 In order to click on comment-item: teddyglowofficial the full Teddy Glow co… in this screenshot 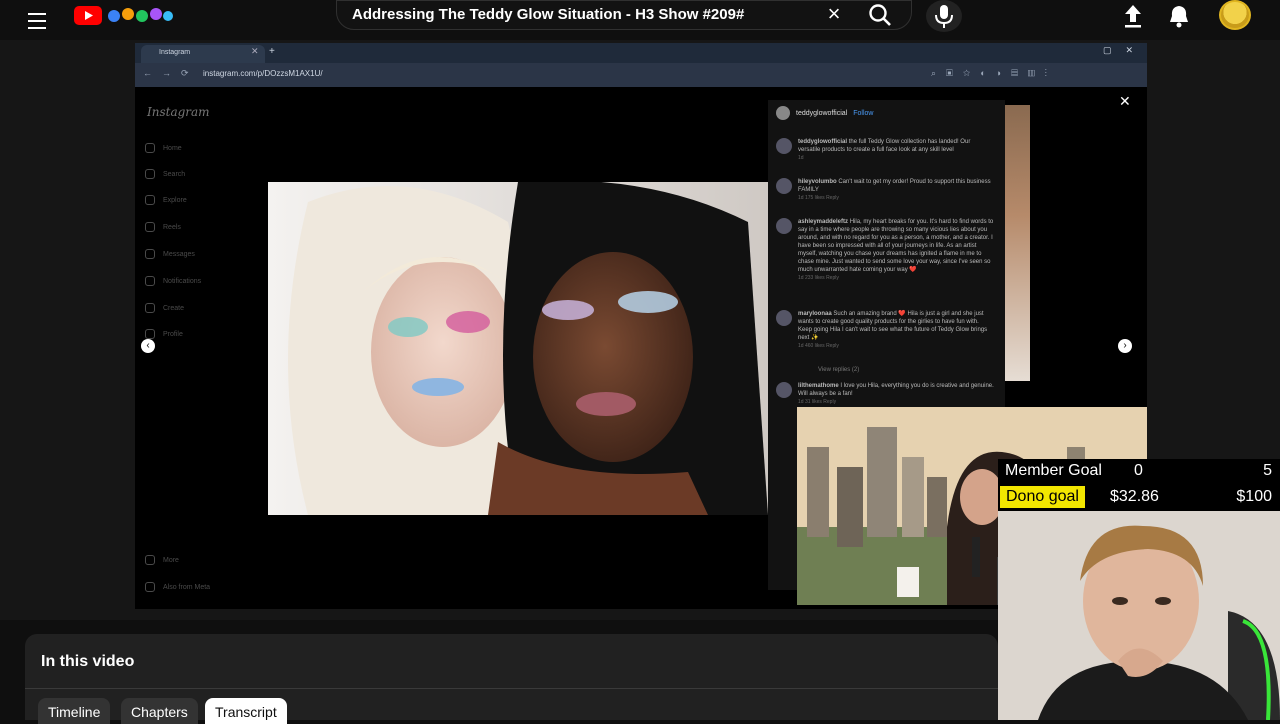, I will do `click(884, 150)`.